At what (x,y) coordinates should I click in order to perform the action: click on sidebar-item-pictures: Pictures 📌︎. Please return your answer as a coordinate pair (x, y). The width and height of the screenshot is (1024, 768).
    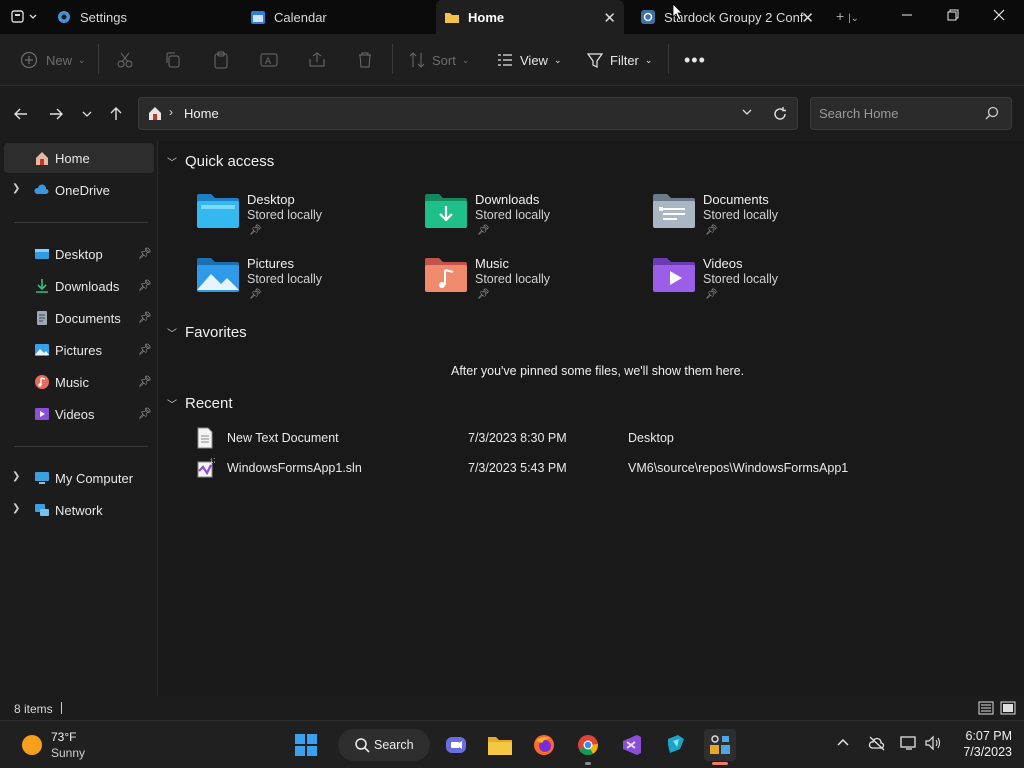
    Looking at the image, I should click on (79, 350).